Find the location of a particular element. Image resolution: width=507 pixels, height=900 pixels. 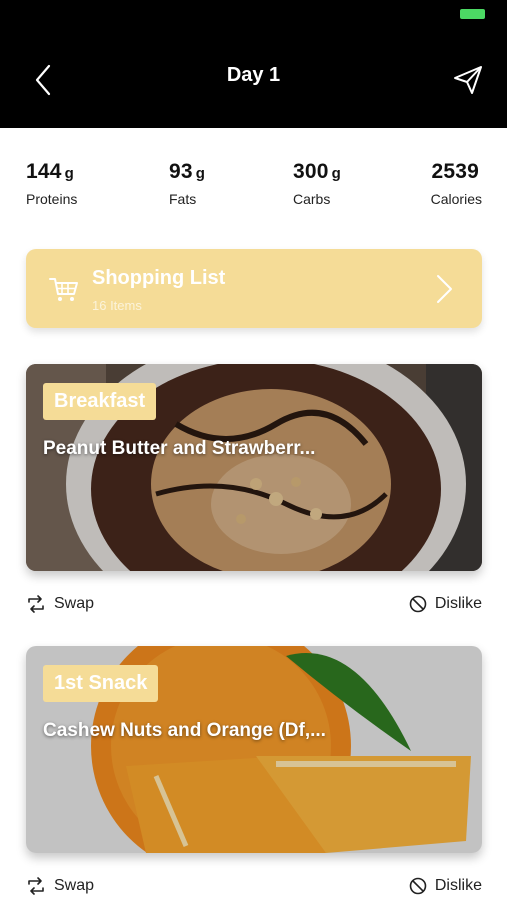

macro-value: 144 is located at coordinates (44, 171).